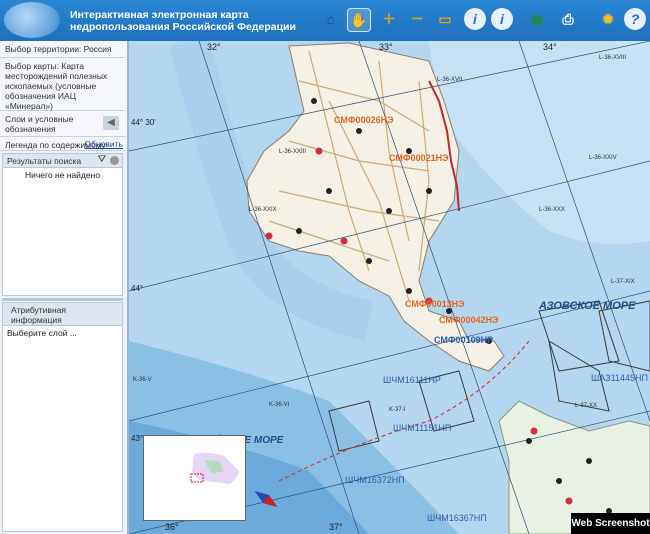 This screenshot has height=534, width=650. Describe the element at coordinates (364, 120) in the screenshot. I see `license-label: СМФ00026НЭ` at that location.